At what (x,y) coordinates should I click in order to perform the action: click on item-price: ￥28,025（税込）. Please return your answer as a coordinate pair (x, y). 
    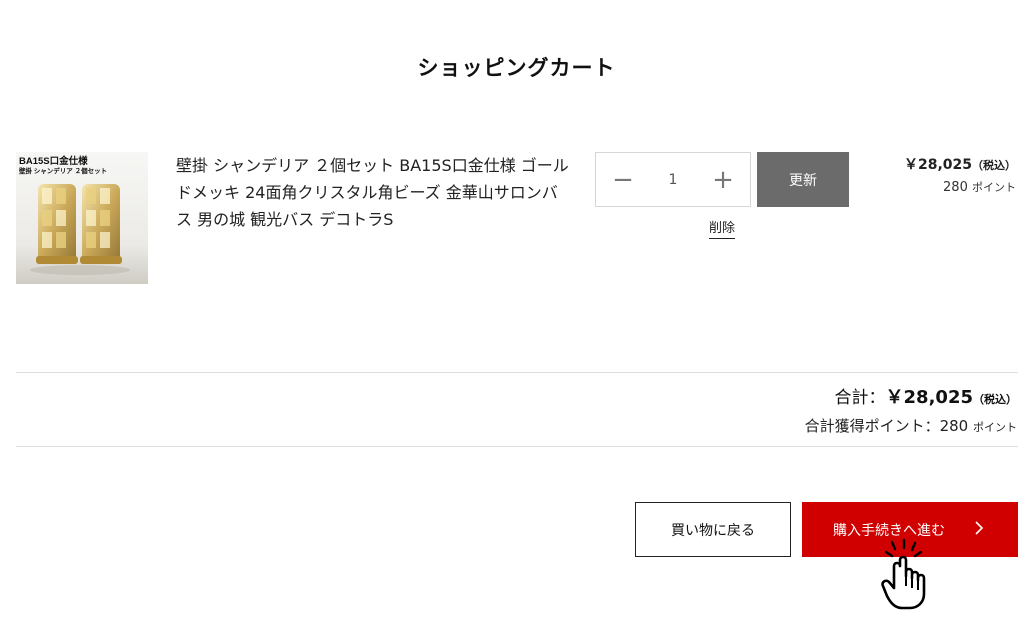
    Looking at the image, I should click on (960, 164).